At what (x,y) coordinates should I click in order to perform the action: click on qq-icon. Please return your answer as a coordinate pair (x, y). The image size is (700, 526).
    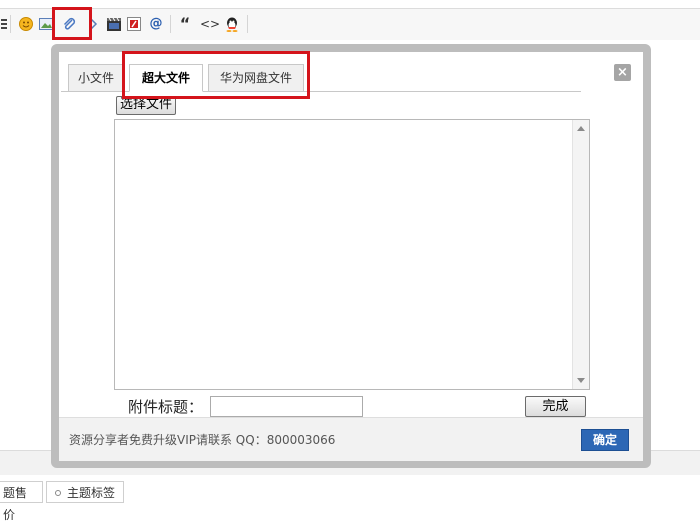
    Looking at the image, I should click on (232, 24).